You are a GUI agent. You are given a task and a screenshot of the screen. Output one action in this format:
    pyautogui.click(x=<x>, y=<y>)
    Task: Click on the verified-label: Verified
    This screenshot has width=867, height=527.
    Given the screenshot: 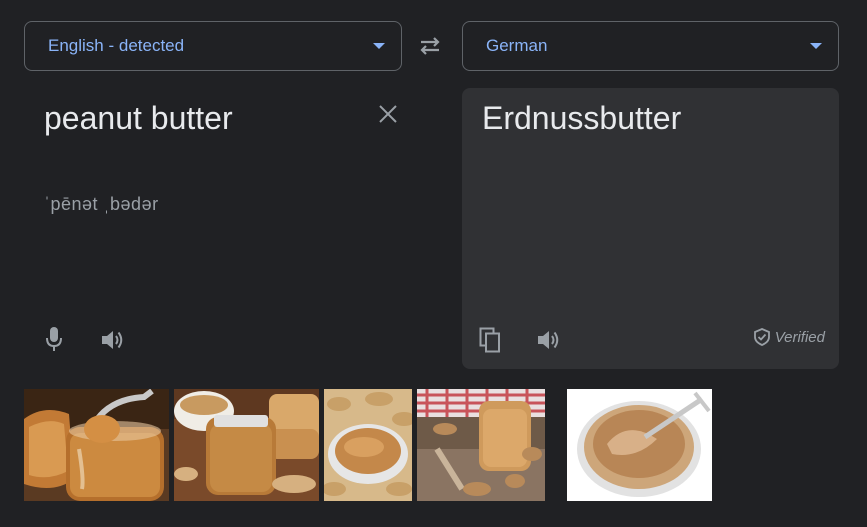 What is the action you would take?
    pyautogui.click(x=799, y=337)
    